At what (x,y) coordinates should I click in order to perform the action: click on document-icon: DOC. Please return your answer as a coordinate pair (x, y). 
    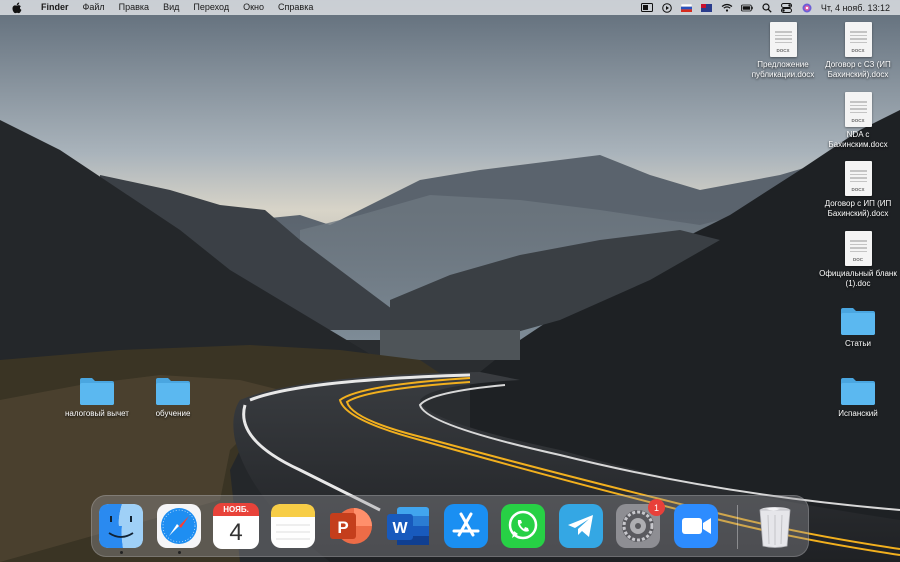
    Looking at the image, I should click on (858, 248).